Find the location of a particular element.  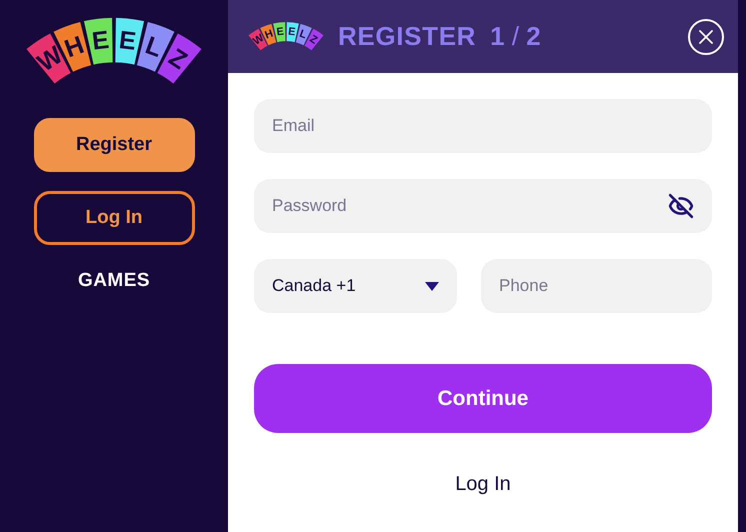

login-button: Log In is located at coordinates (114, 218).